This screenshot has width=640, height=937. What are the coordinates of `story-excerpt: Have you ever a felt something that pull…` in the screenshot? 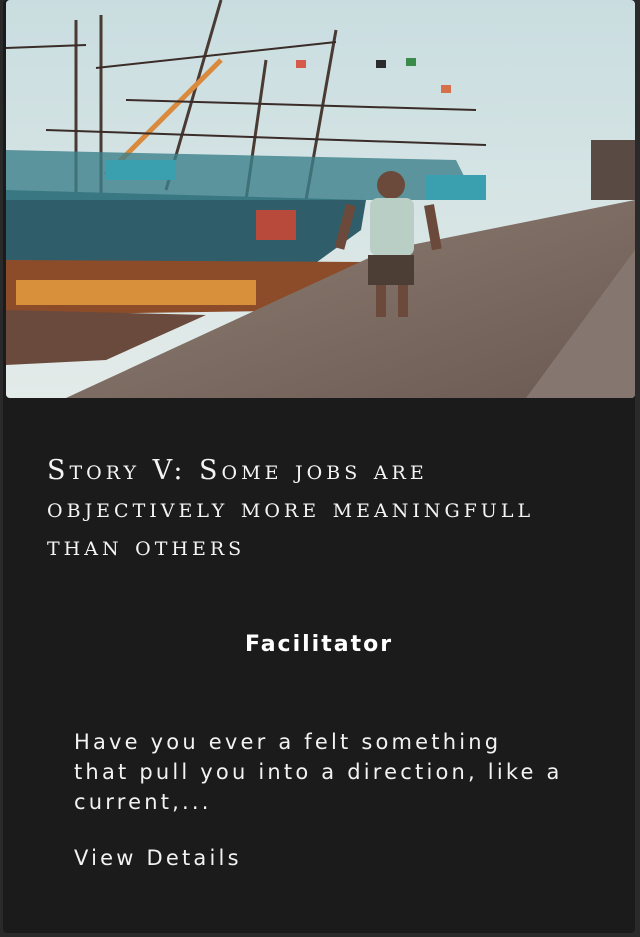 It's located at (318, 772).